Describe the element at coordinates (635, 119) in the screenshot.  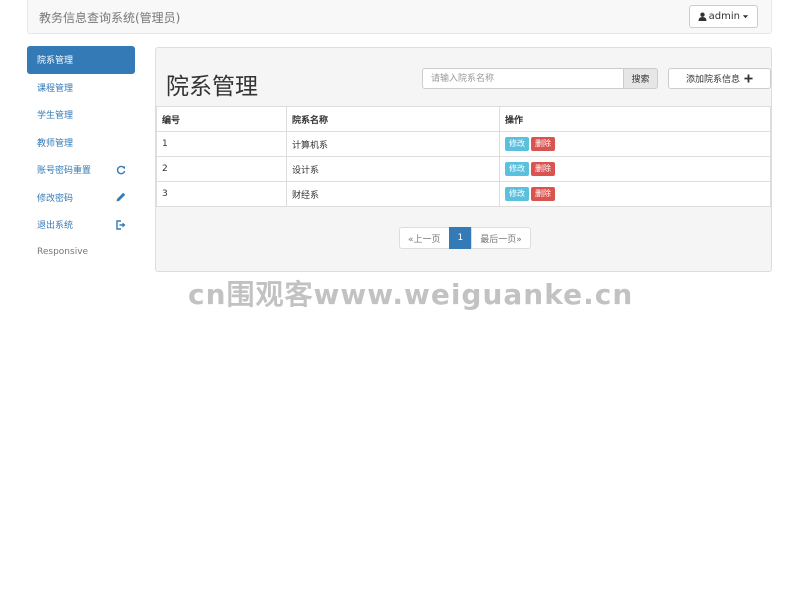
I see `column-header-actions: 操作` at that location.